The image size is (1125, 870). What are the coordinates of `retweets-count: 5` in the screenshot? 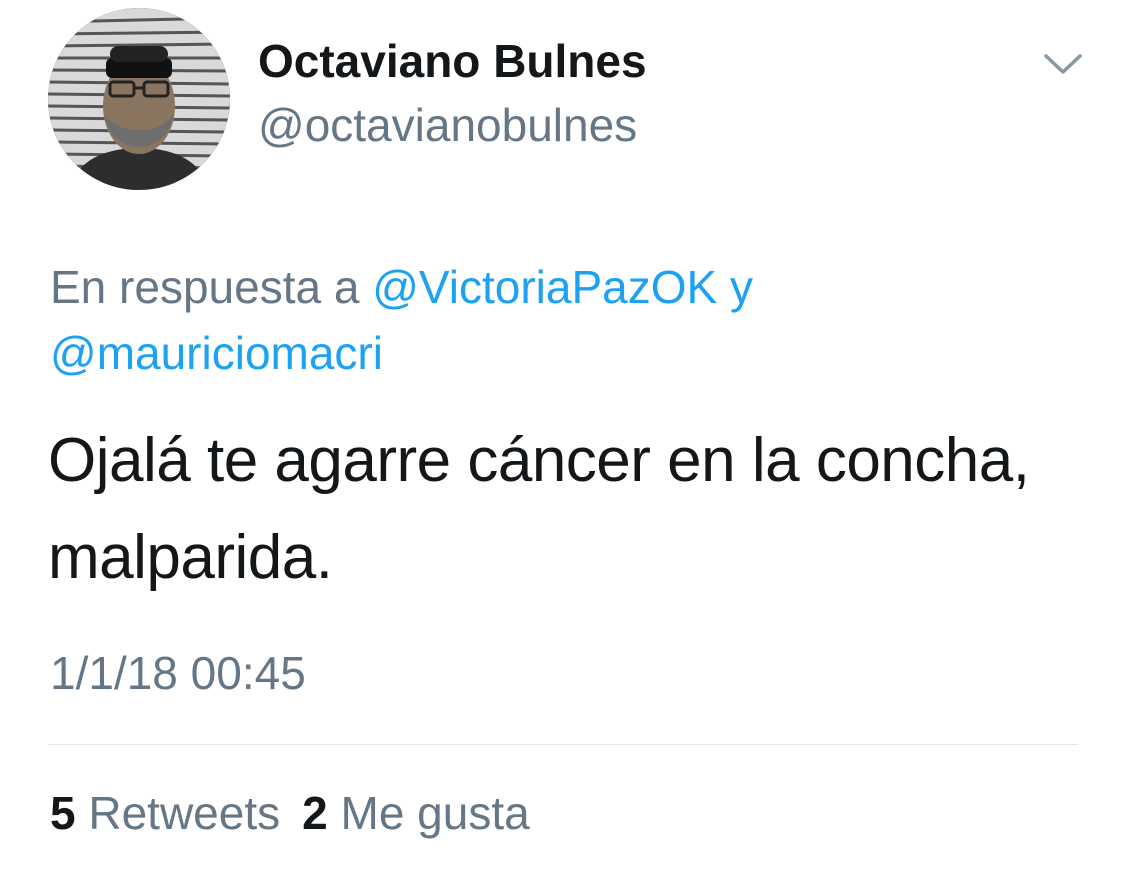 It's located at (63, 813).